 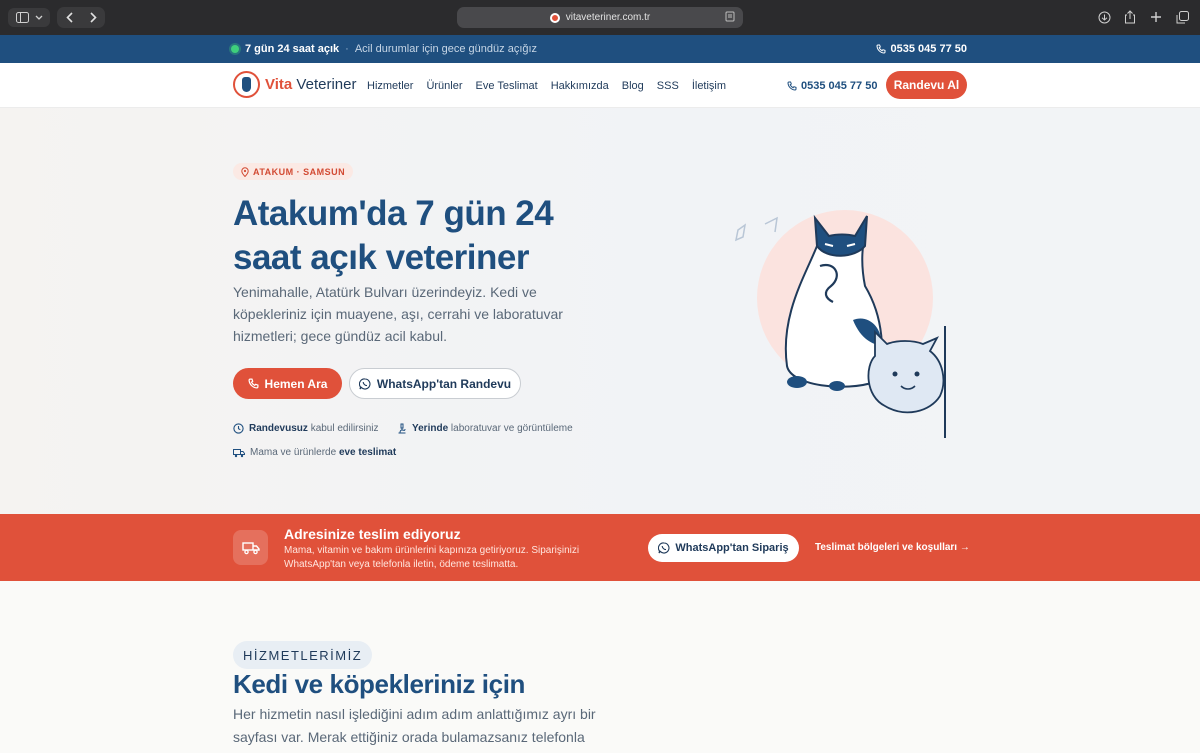 I want to click on feature-lab-bold: Yerinde, so click(x=430, y=428).